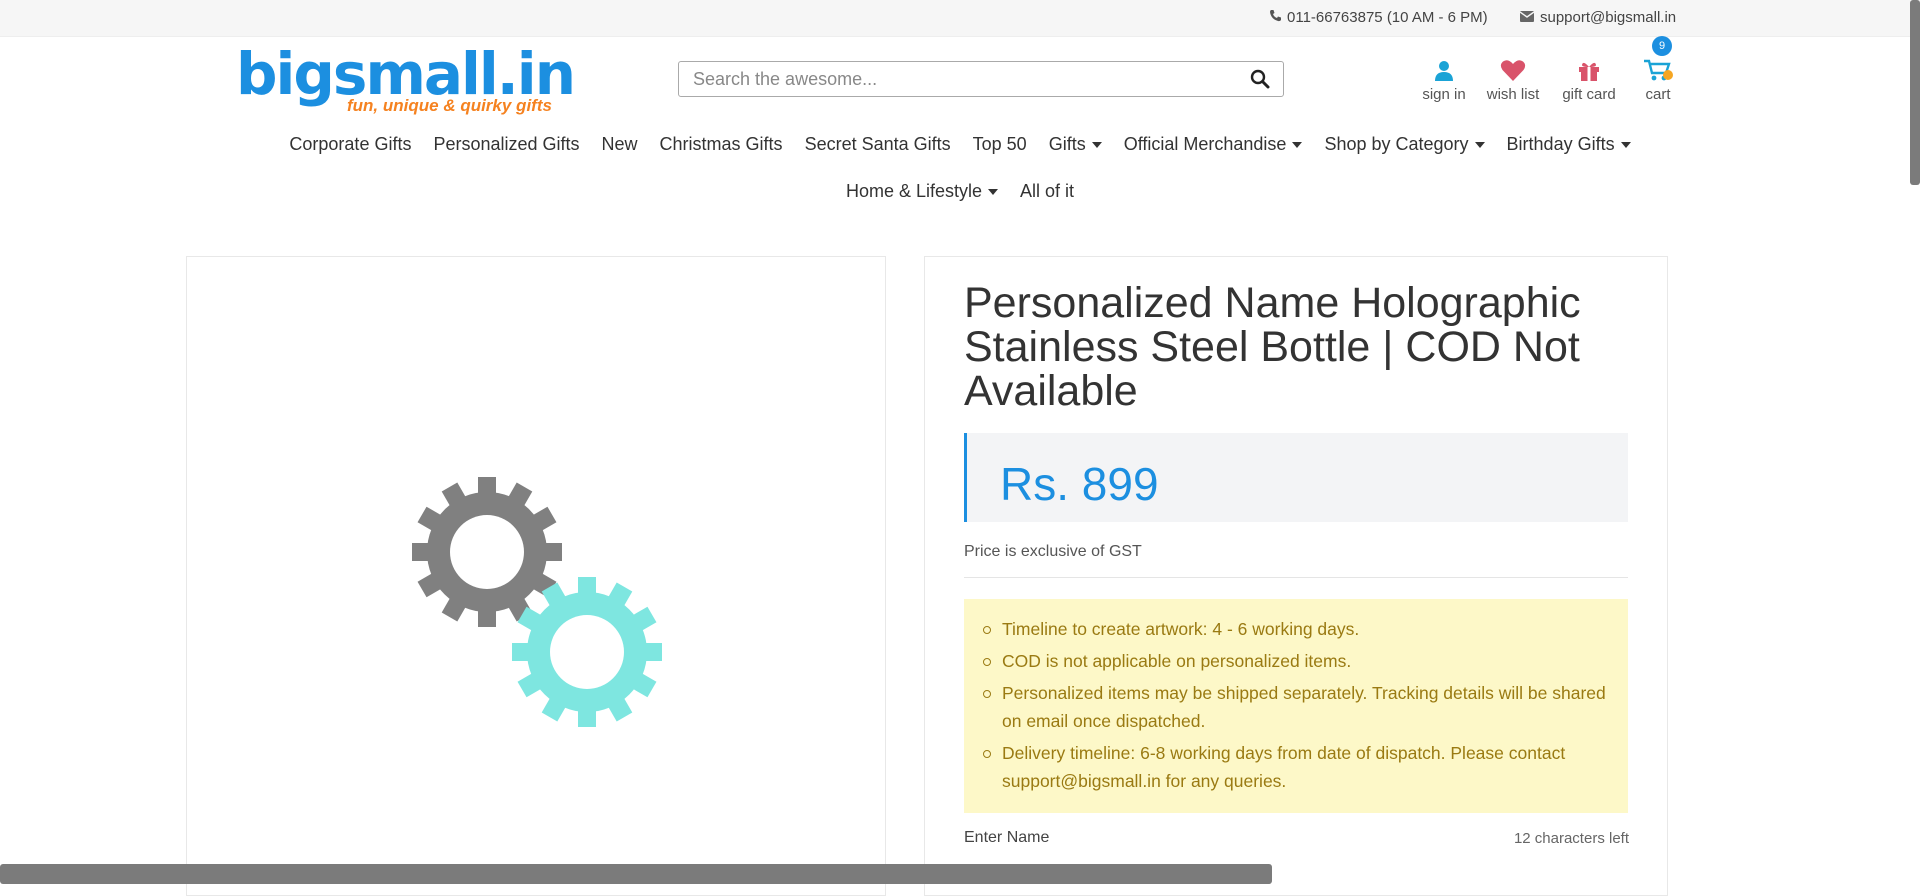 The width and height of the screenshot is (1920, 896). I want to click on nav-new: New, so click(620, 144).